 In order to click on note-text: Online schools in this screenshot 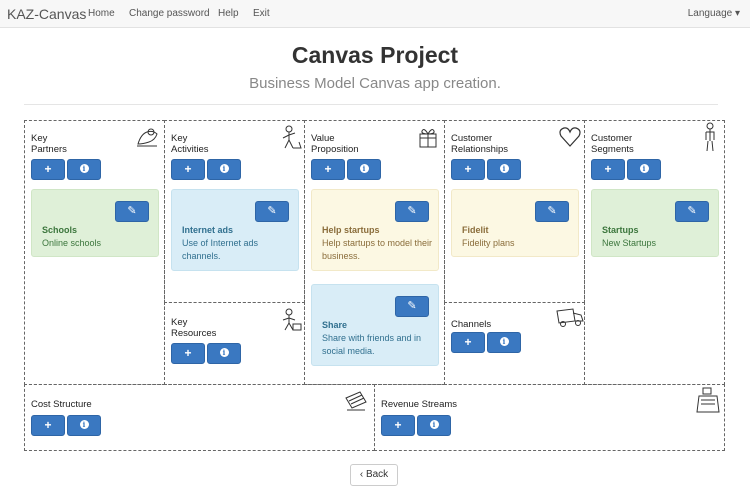, I will do `click(72, 243)`.